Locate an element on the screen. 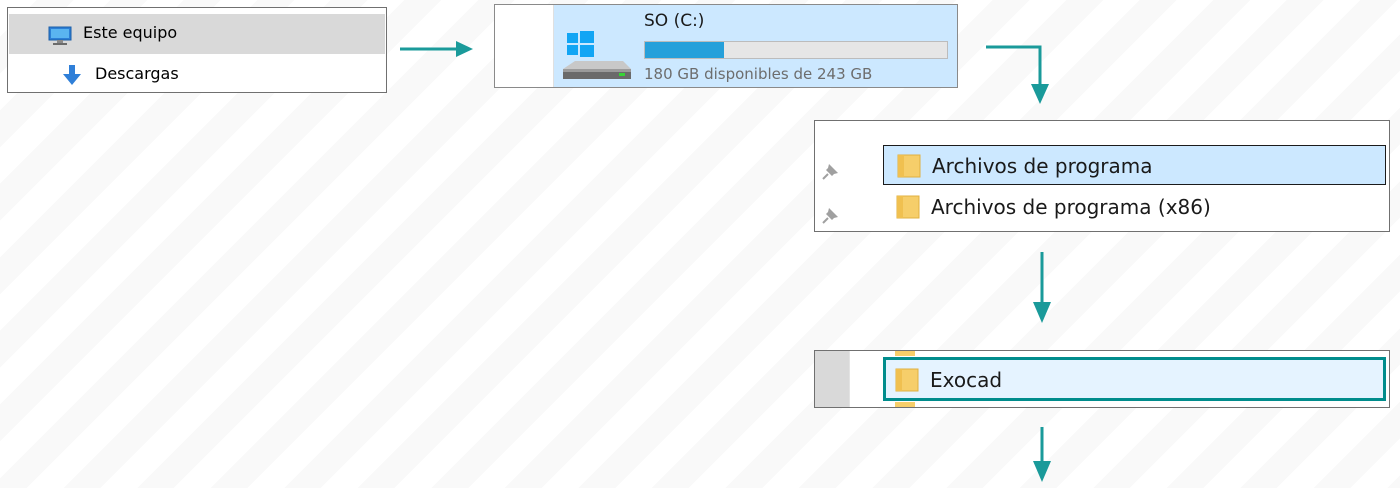  folder-row-archivos-de-programa-x86: Archivos de programa (x86) is located at coordinates (1134, 207).